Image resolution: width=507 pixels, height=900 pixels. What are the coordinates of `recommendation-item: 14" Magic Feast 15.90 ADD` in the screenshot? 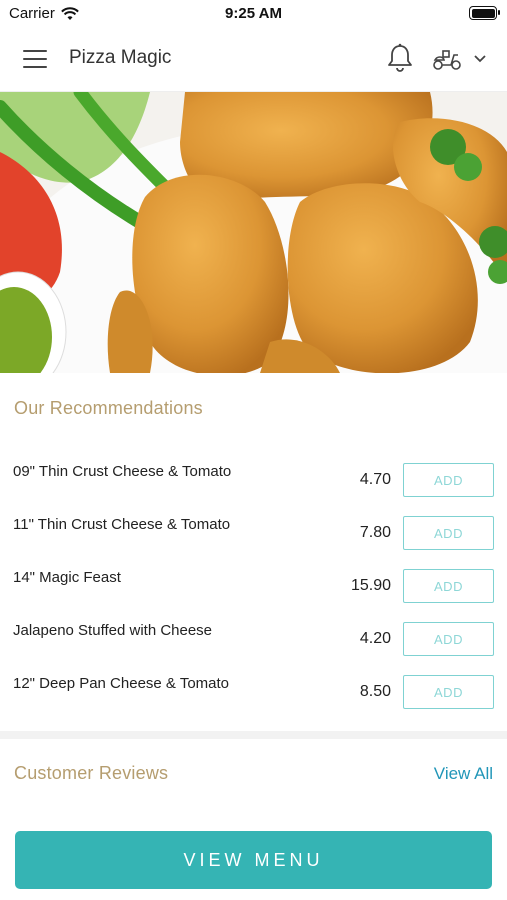 It's located at (253, 586).